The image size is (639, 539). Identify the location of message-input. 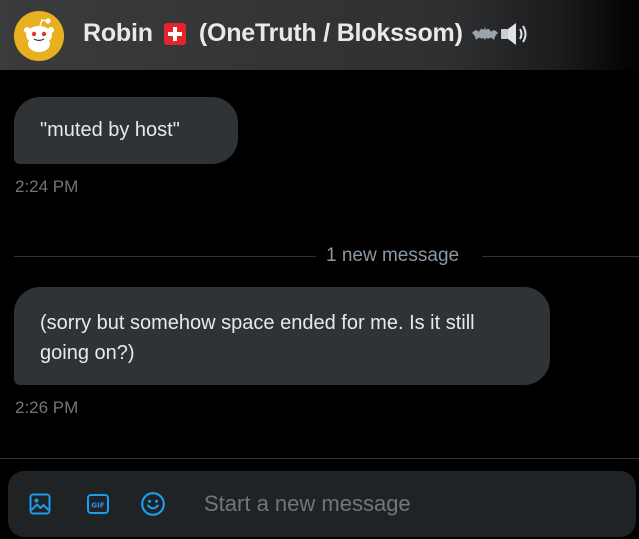
(409, 504).